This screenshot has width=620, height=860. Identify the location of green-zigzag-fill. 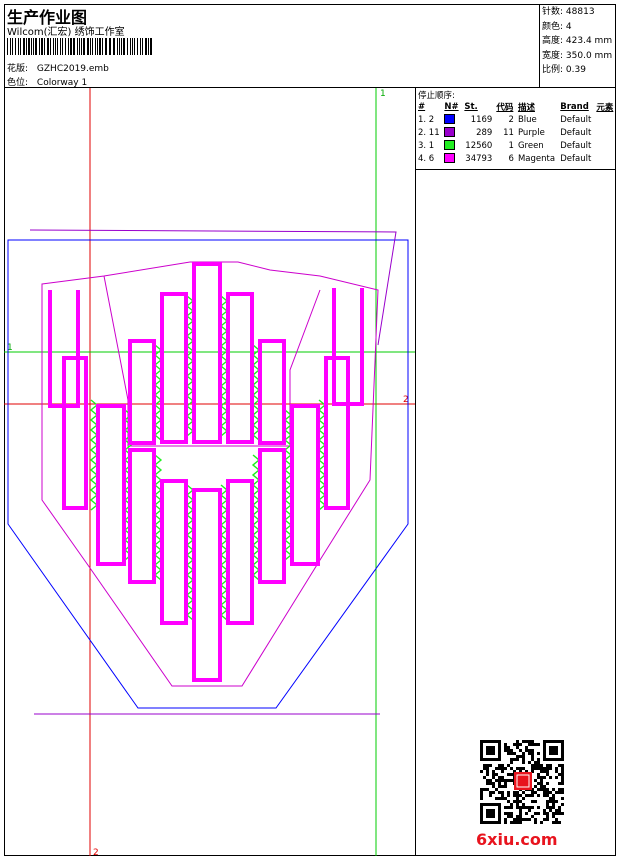
(208, 458).